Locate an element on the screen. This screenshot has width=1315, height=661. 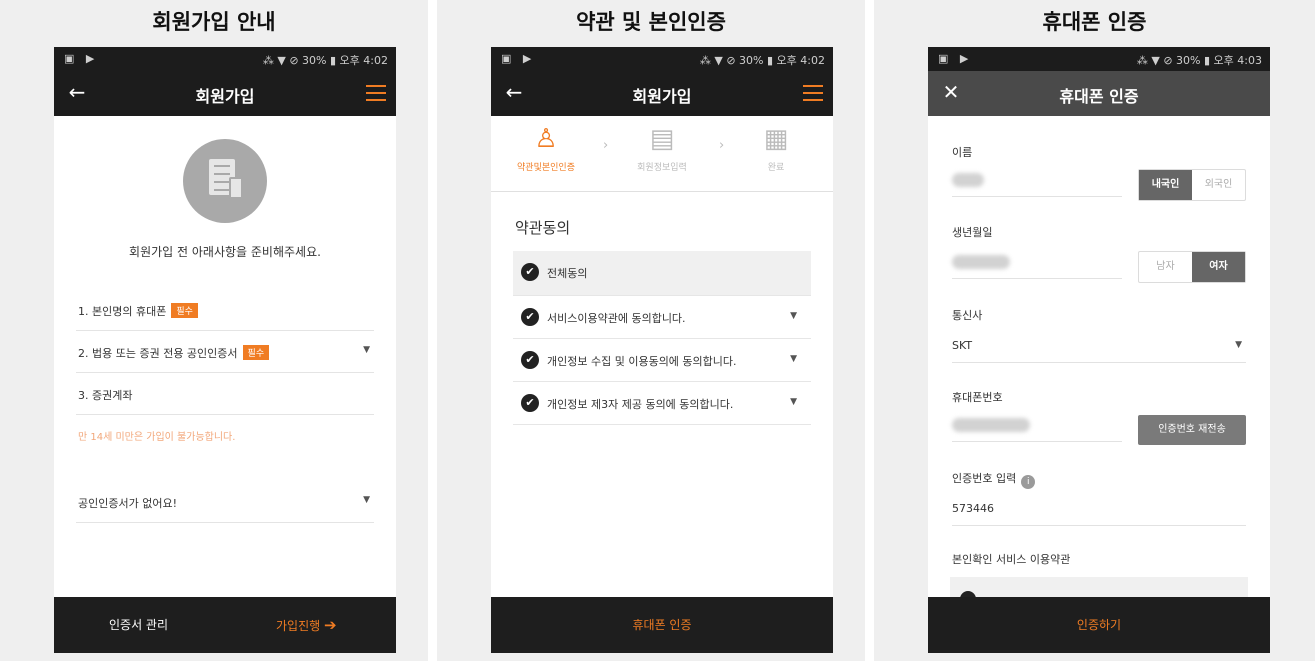
gender-toggle: 남자 여자 is located at coordinates (1192, 267).